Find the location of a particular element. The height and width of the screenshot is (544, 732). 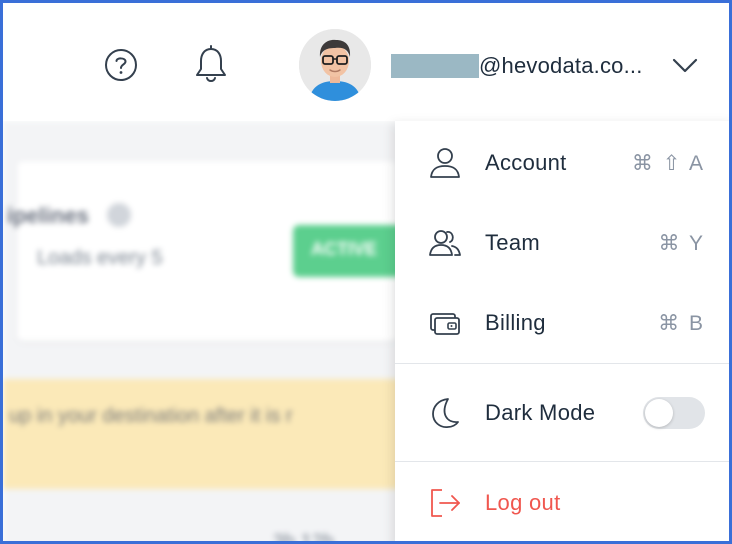

card-title: ipelines is located at coordinates (48, 215).